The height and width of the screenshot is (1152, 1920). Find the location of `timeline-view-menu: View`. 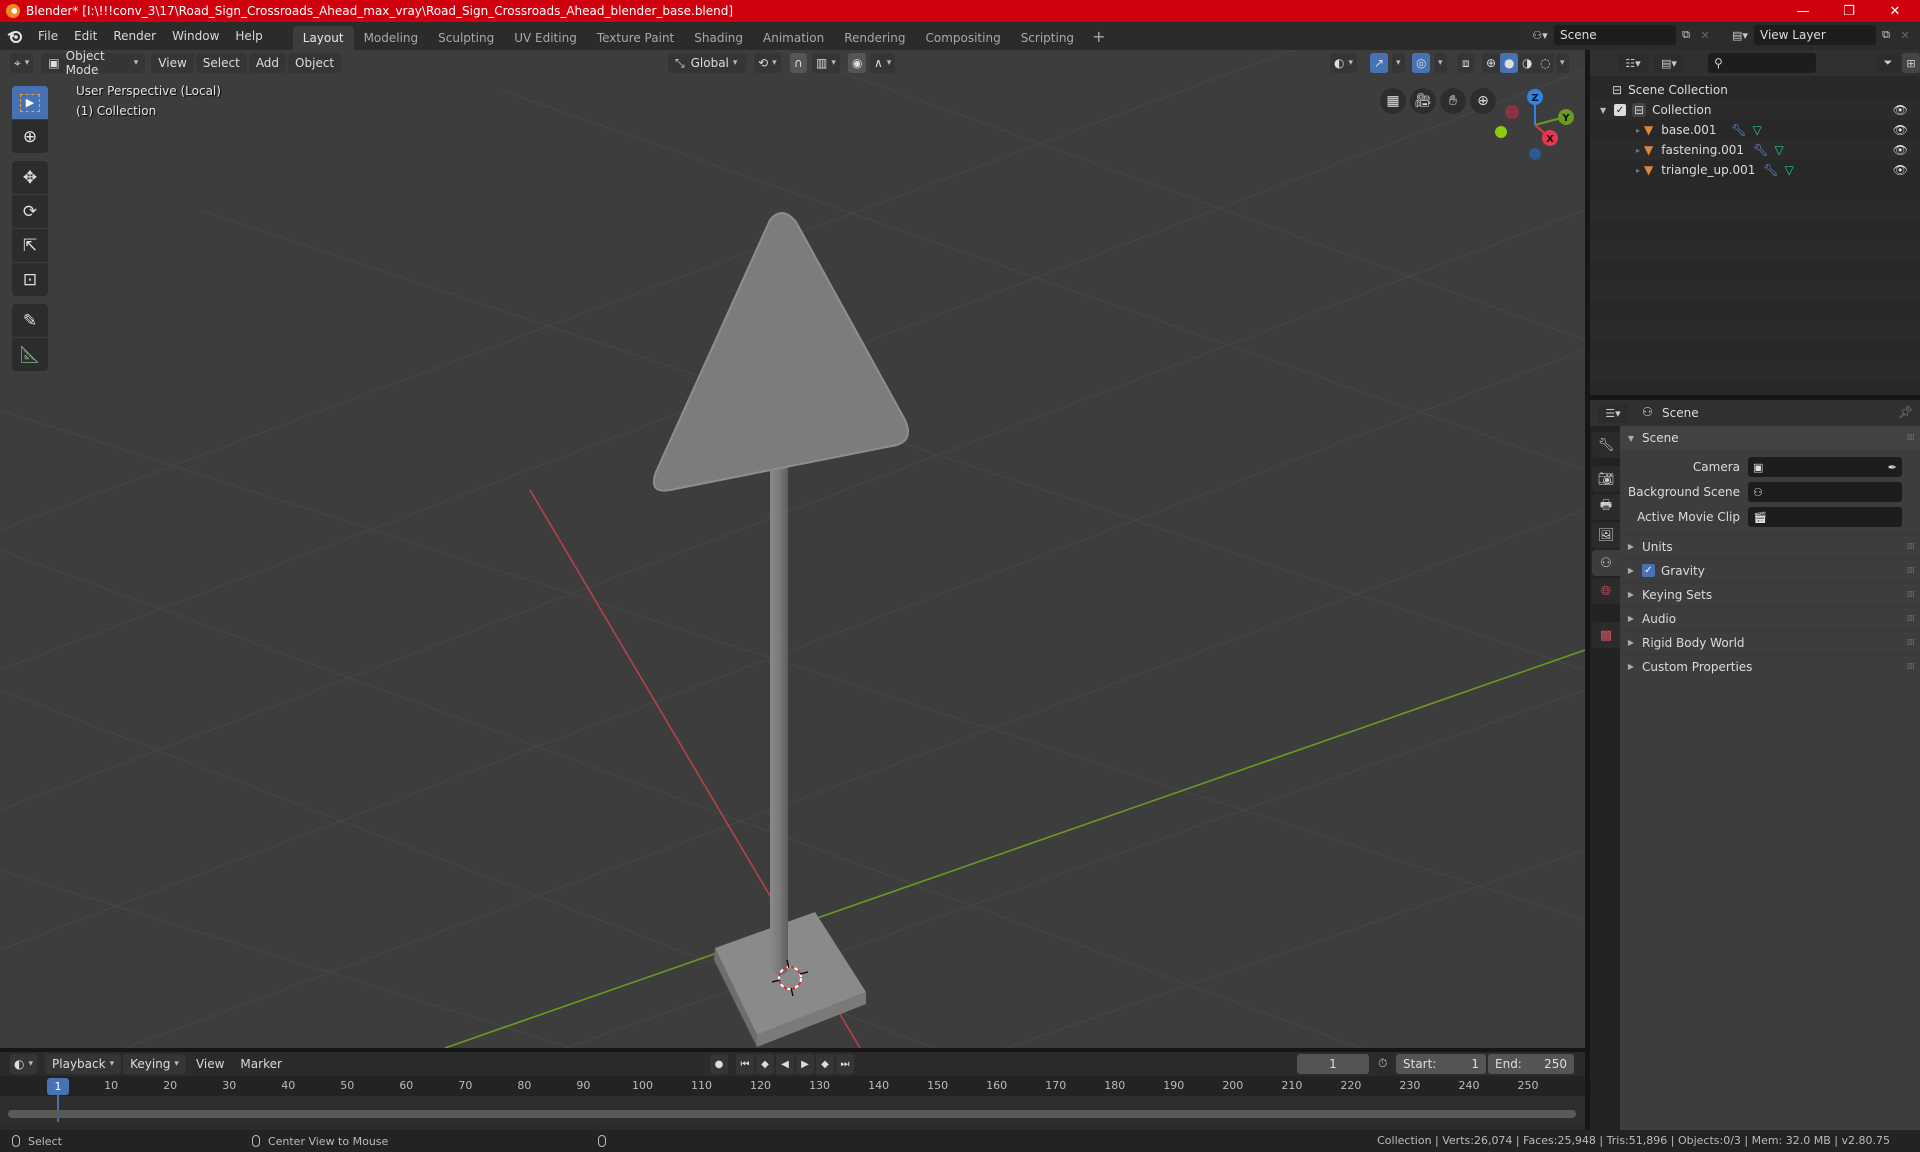

timeline-view-menu: View is located at coordinates (210, 1064).